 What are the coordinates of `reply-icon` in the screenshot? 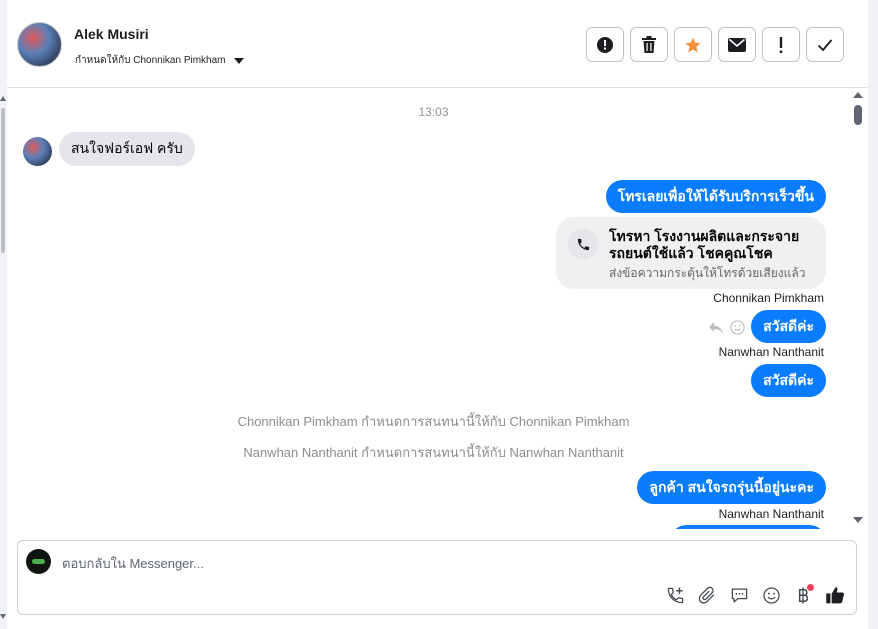 It's located at (716, 328).